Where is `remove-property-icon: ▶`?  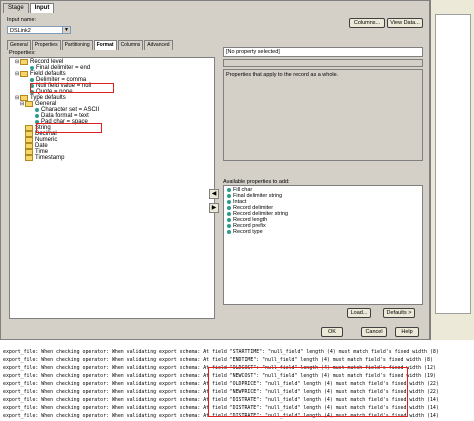
remove-property-icon: ▶ is located at coordinates (214, 208).